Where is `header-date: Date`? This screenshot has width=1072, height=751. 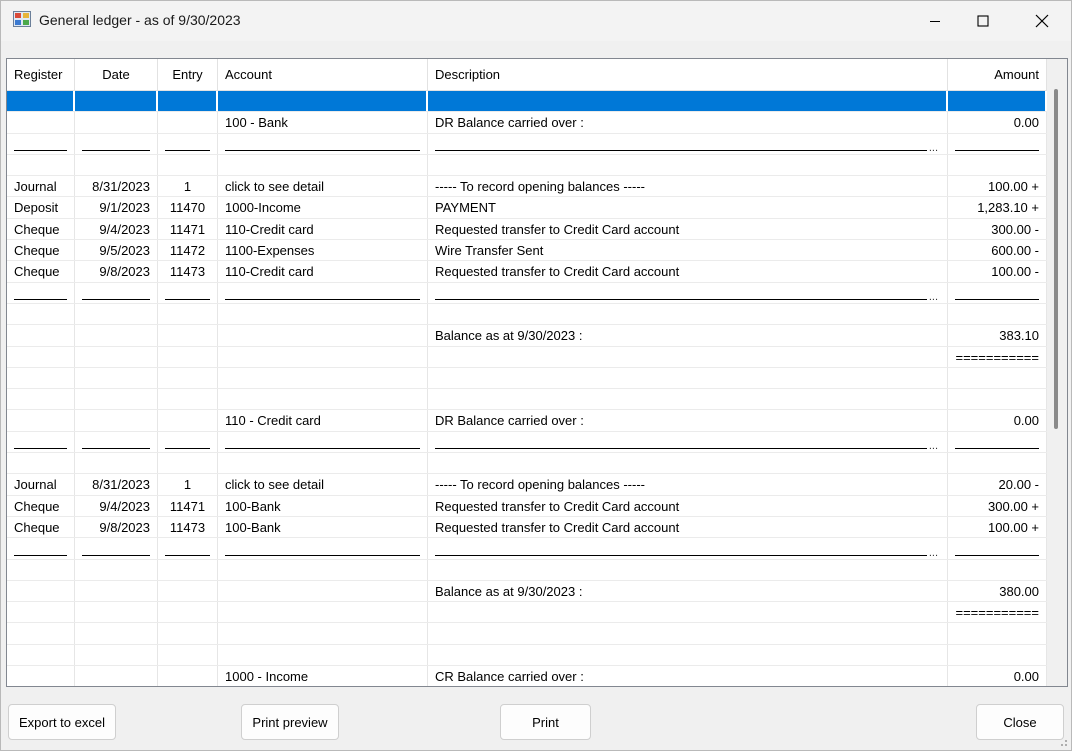 header-date: Date is located at coordinates (116, 75).